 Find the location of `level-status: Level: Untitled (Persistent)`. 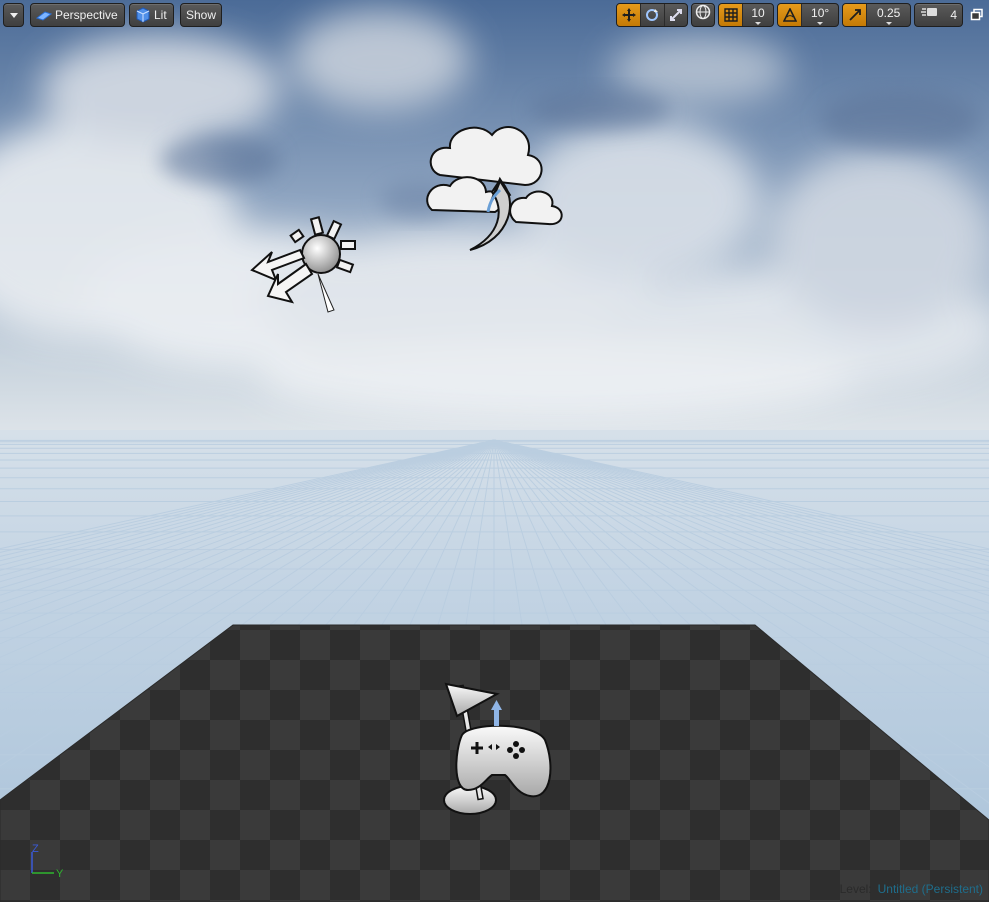

level-status: Level: Untitled (Persistent) is located at coordinates (911, 889).